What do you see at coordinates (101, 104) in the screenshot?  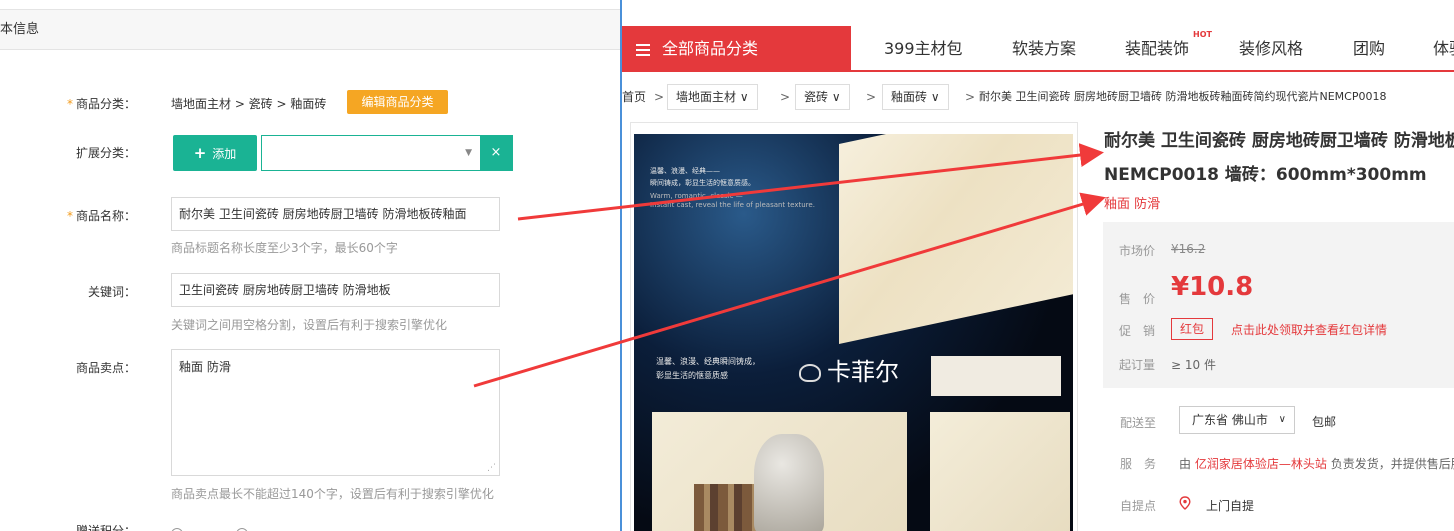 I see `category-label: * 商品分类：` at bounding box center [101, 104].